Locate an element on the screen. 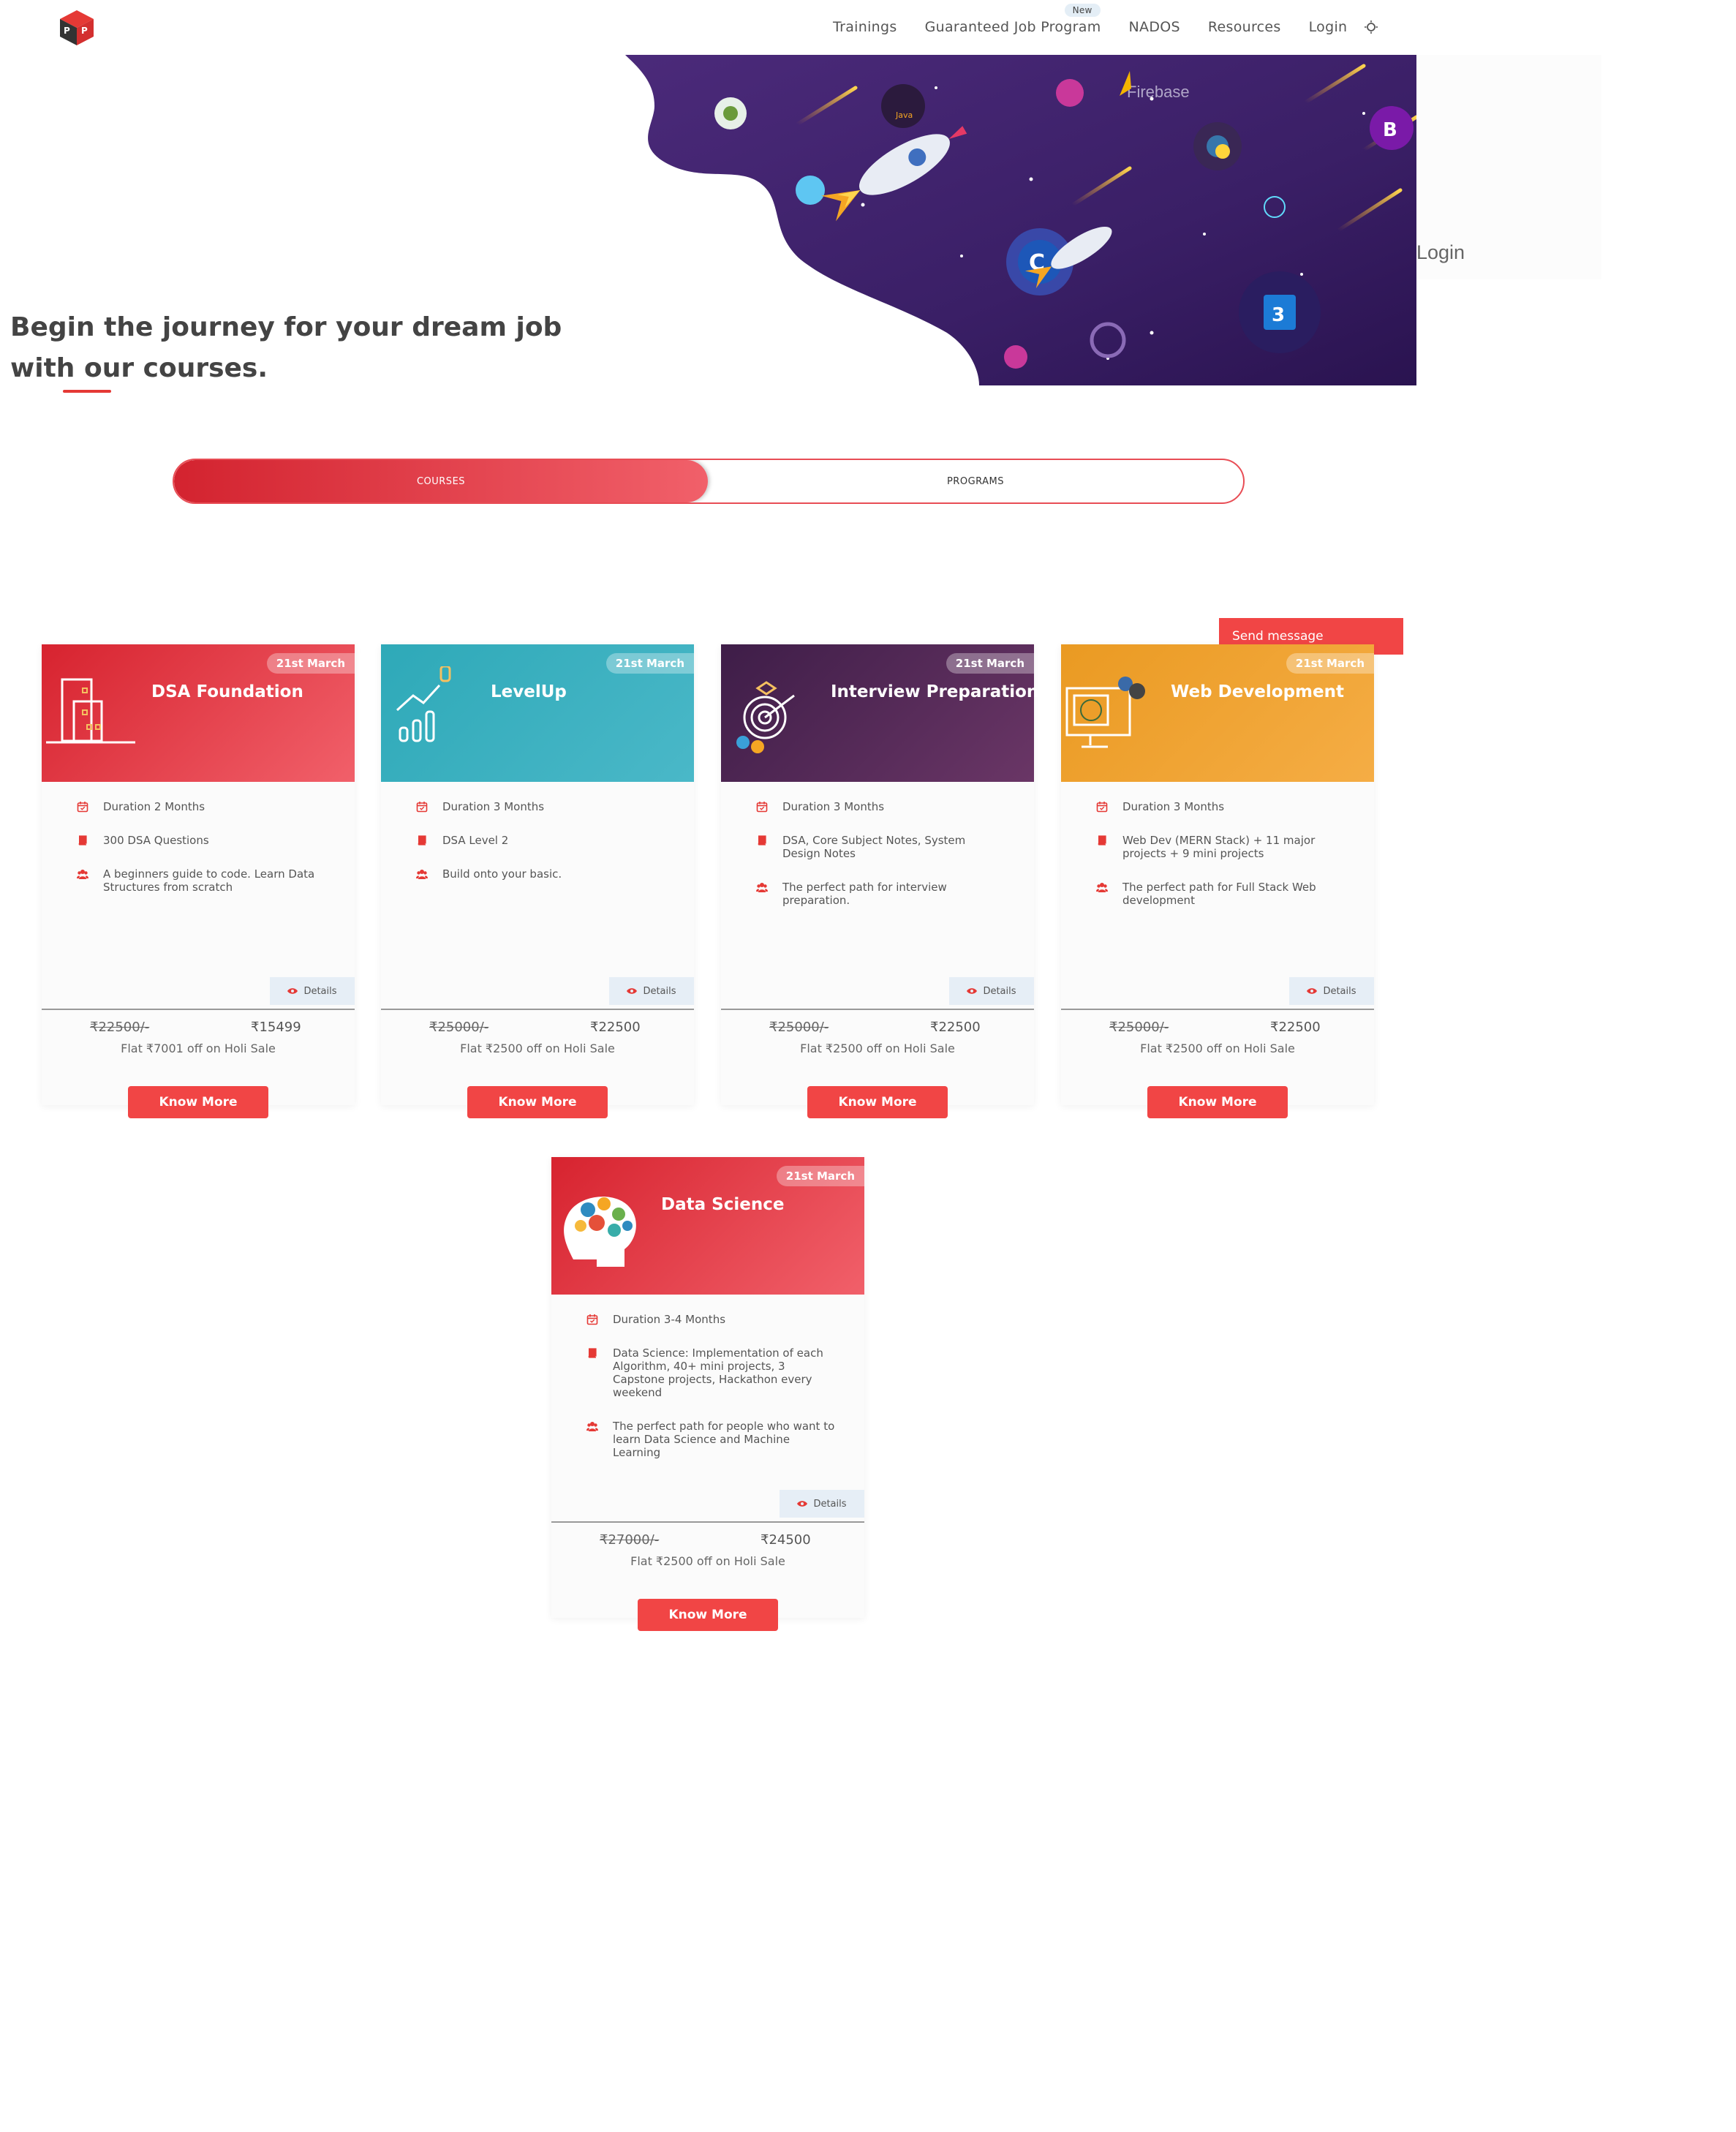  feature-item: Duration 2 Months is located at coordinates (201, 806).